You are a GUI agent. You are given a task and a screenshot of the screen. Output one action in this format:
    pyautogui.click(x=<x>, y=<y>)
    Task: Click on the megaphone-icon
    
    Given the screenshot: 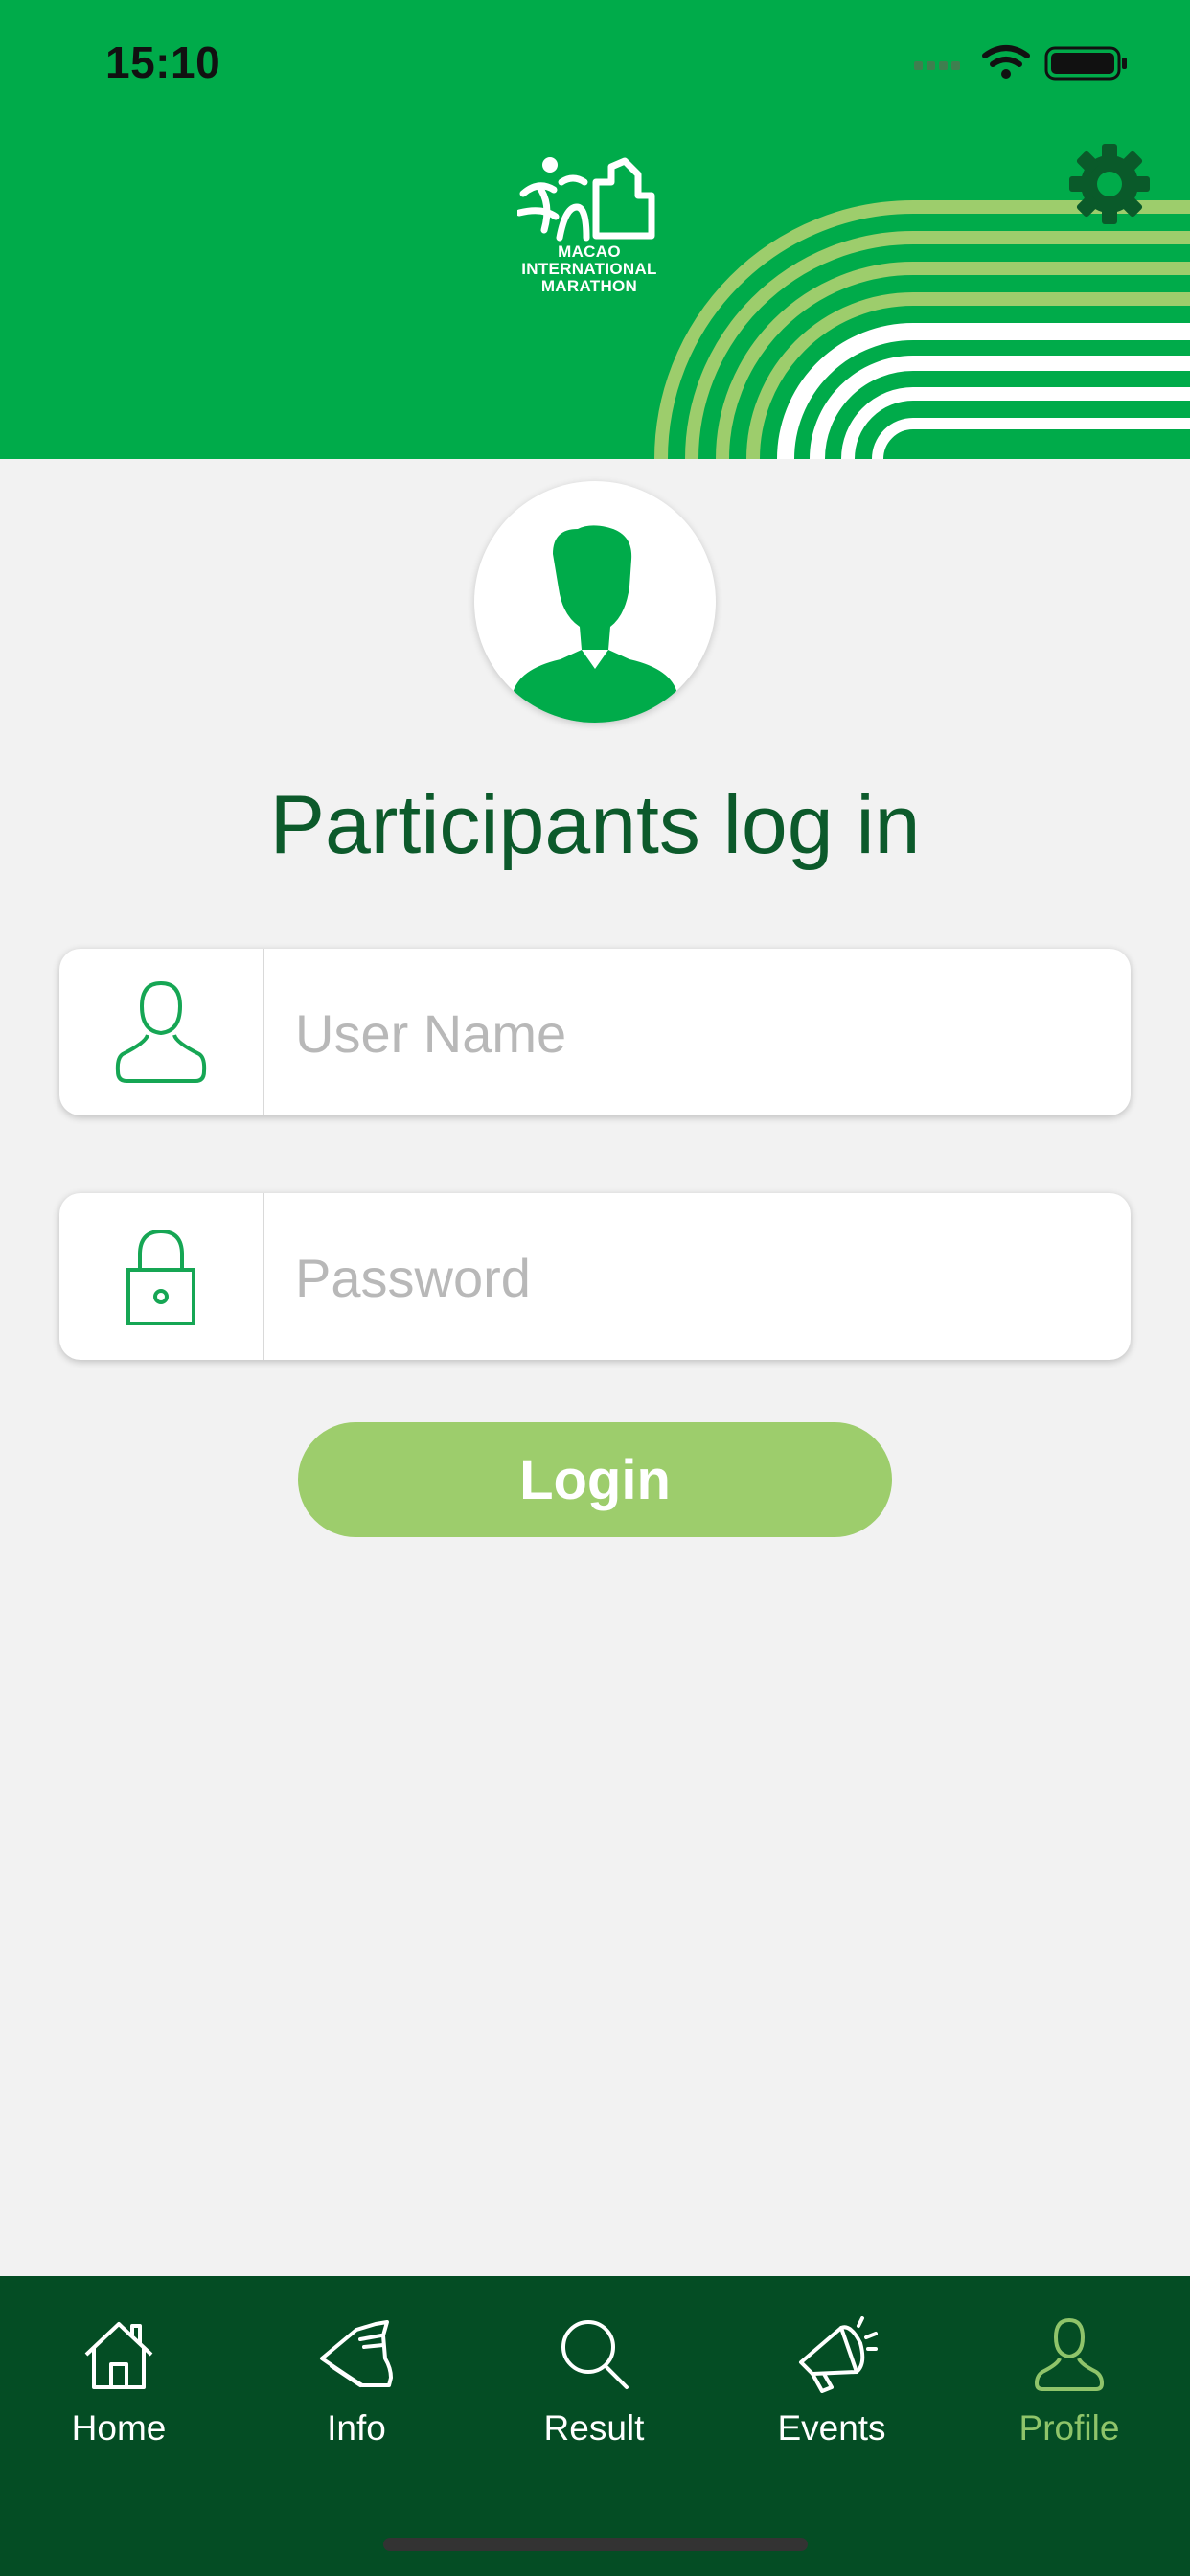 What is the action you would take?
    pyautogui.click(x=839, y=2354)
    